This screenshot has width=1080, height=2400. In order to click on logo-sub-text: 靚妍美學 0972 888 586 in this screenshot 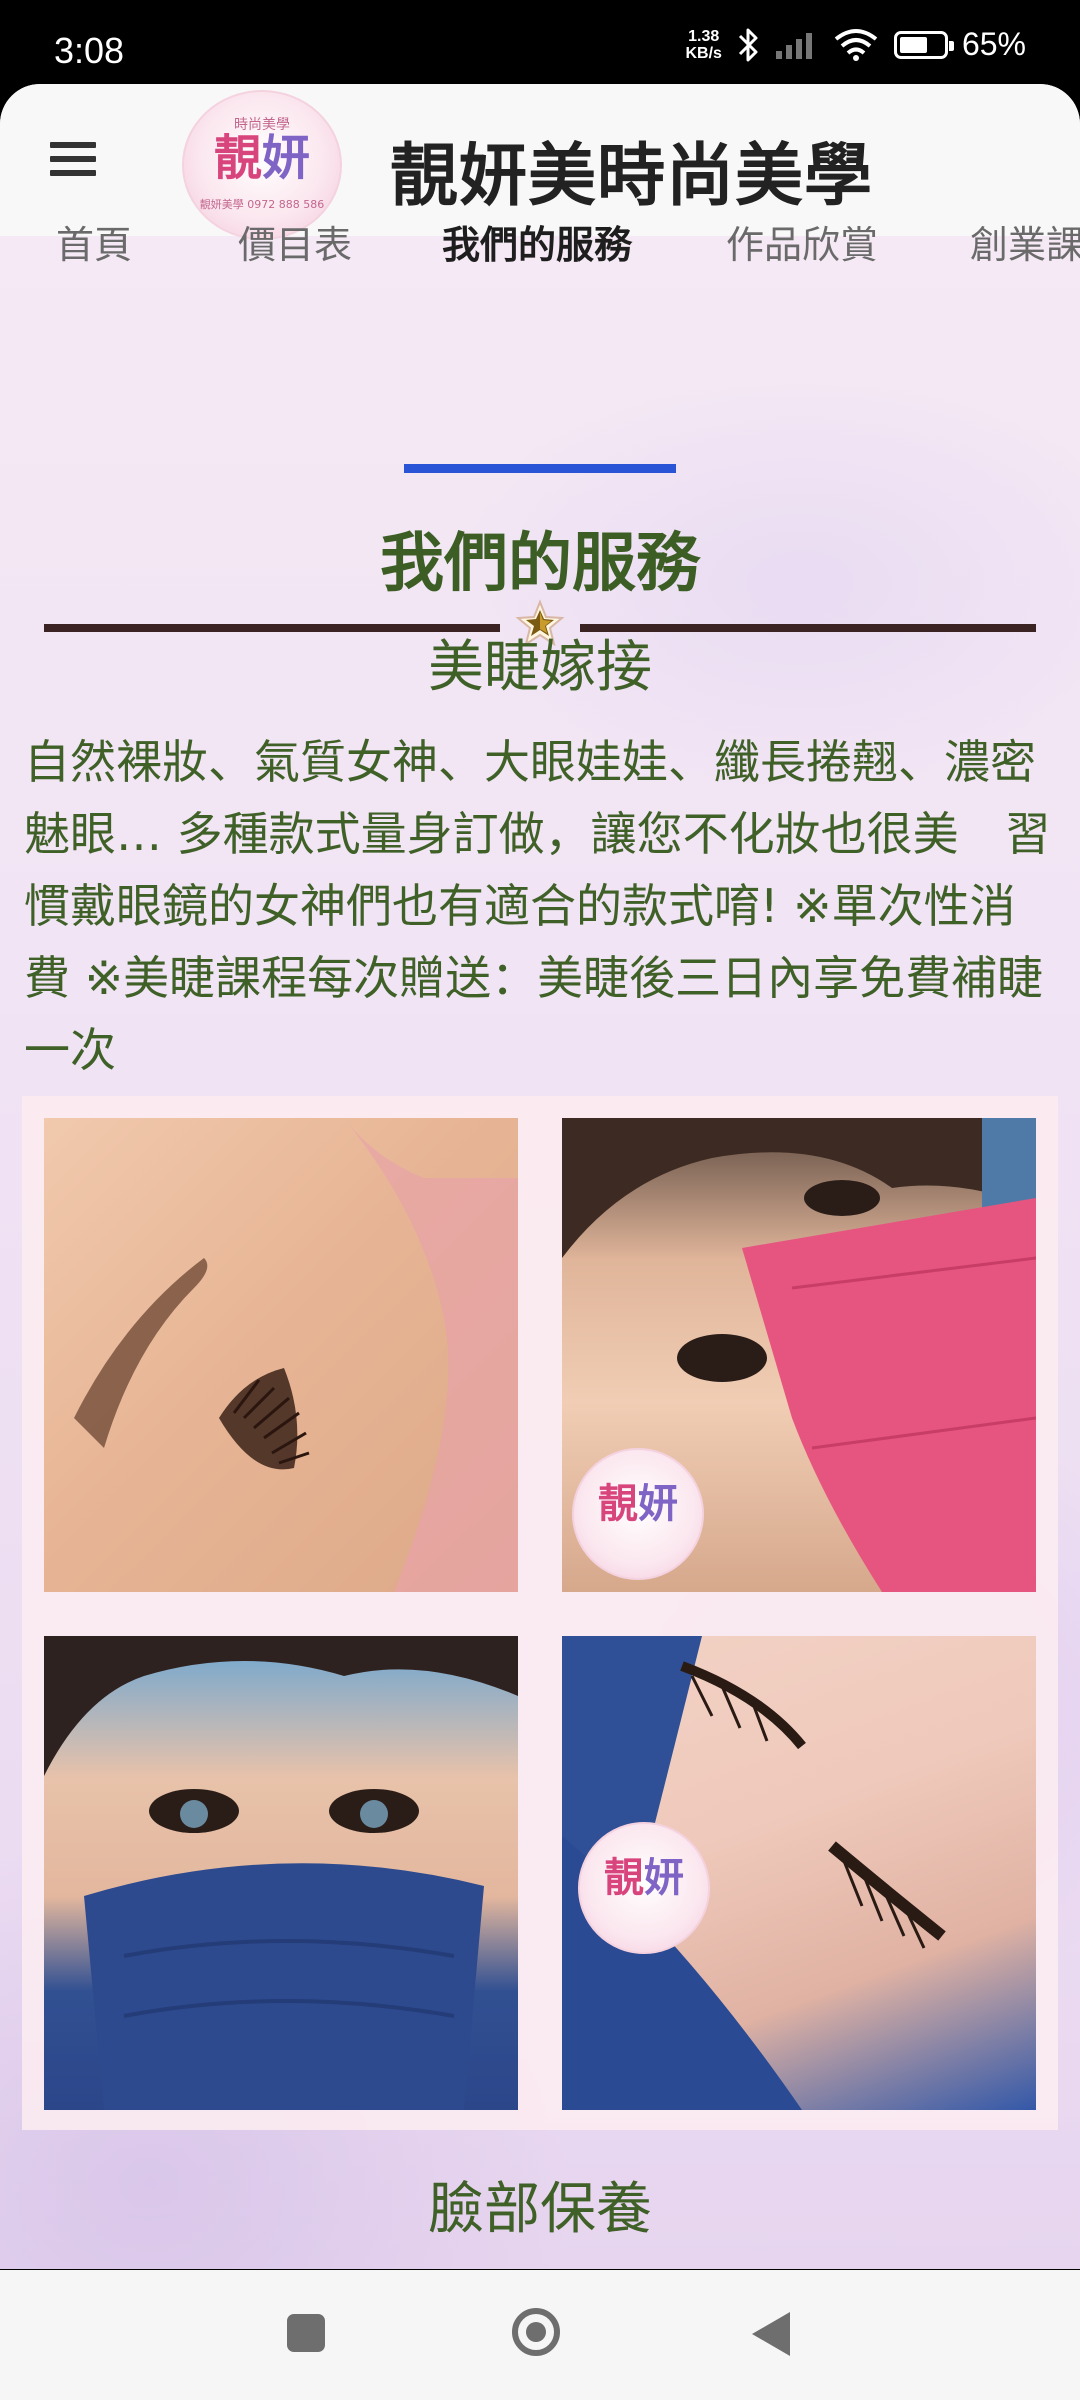, I will do `click(262, 204)`.